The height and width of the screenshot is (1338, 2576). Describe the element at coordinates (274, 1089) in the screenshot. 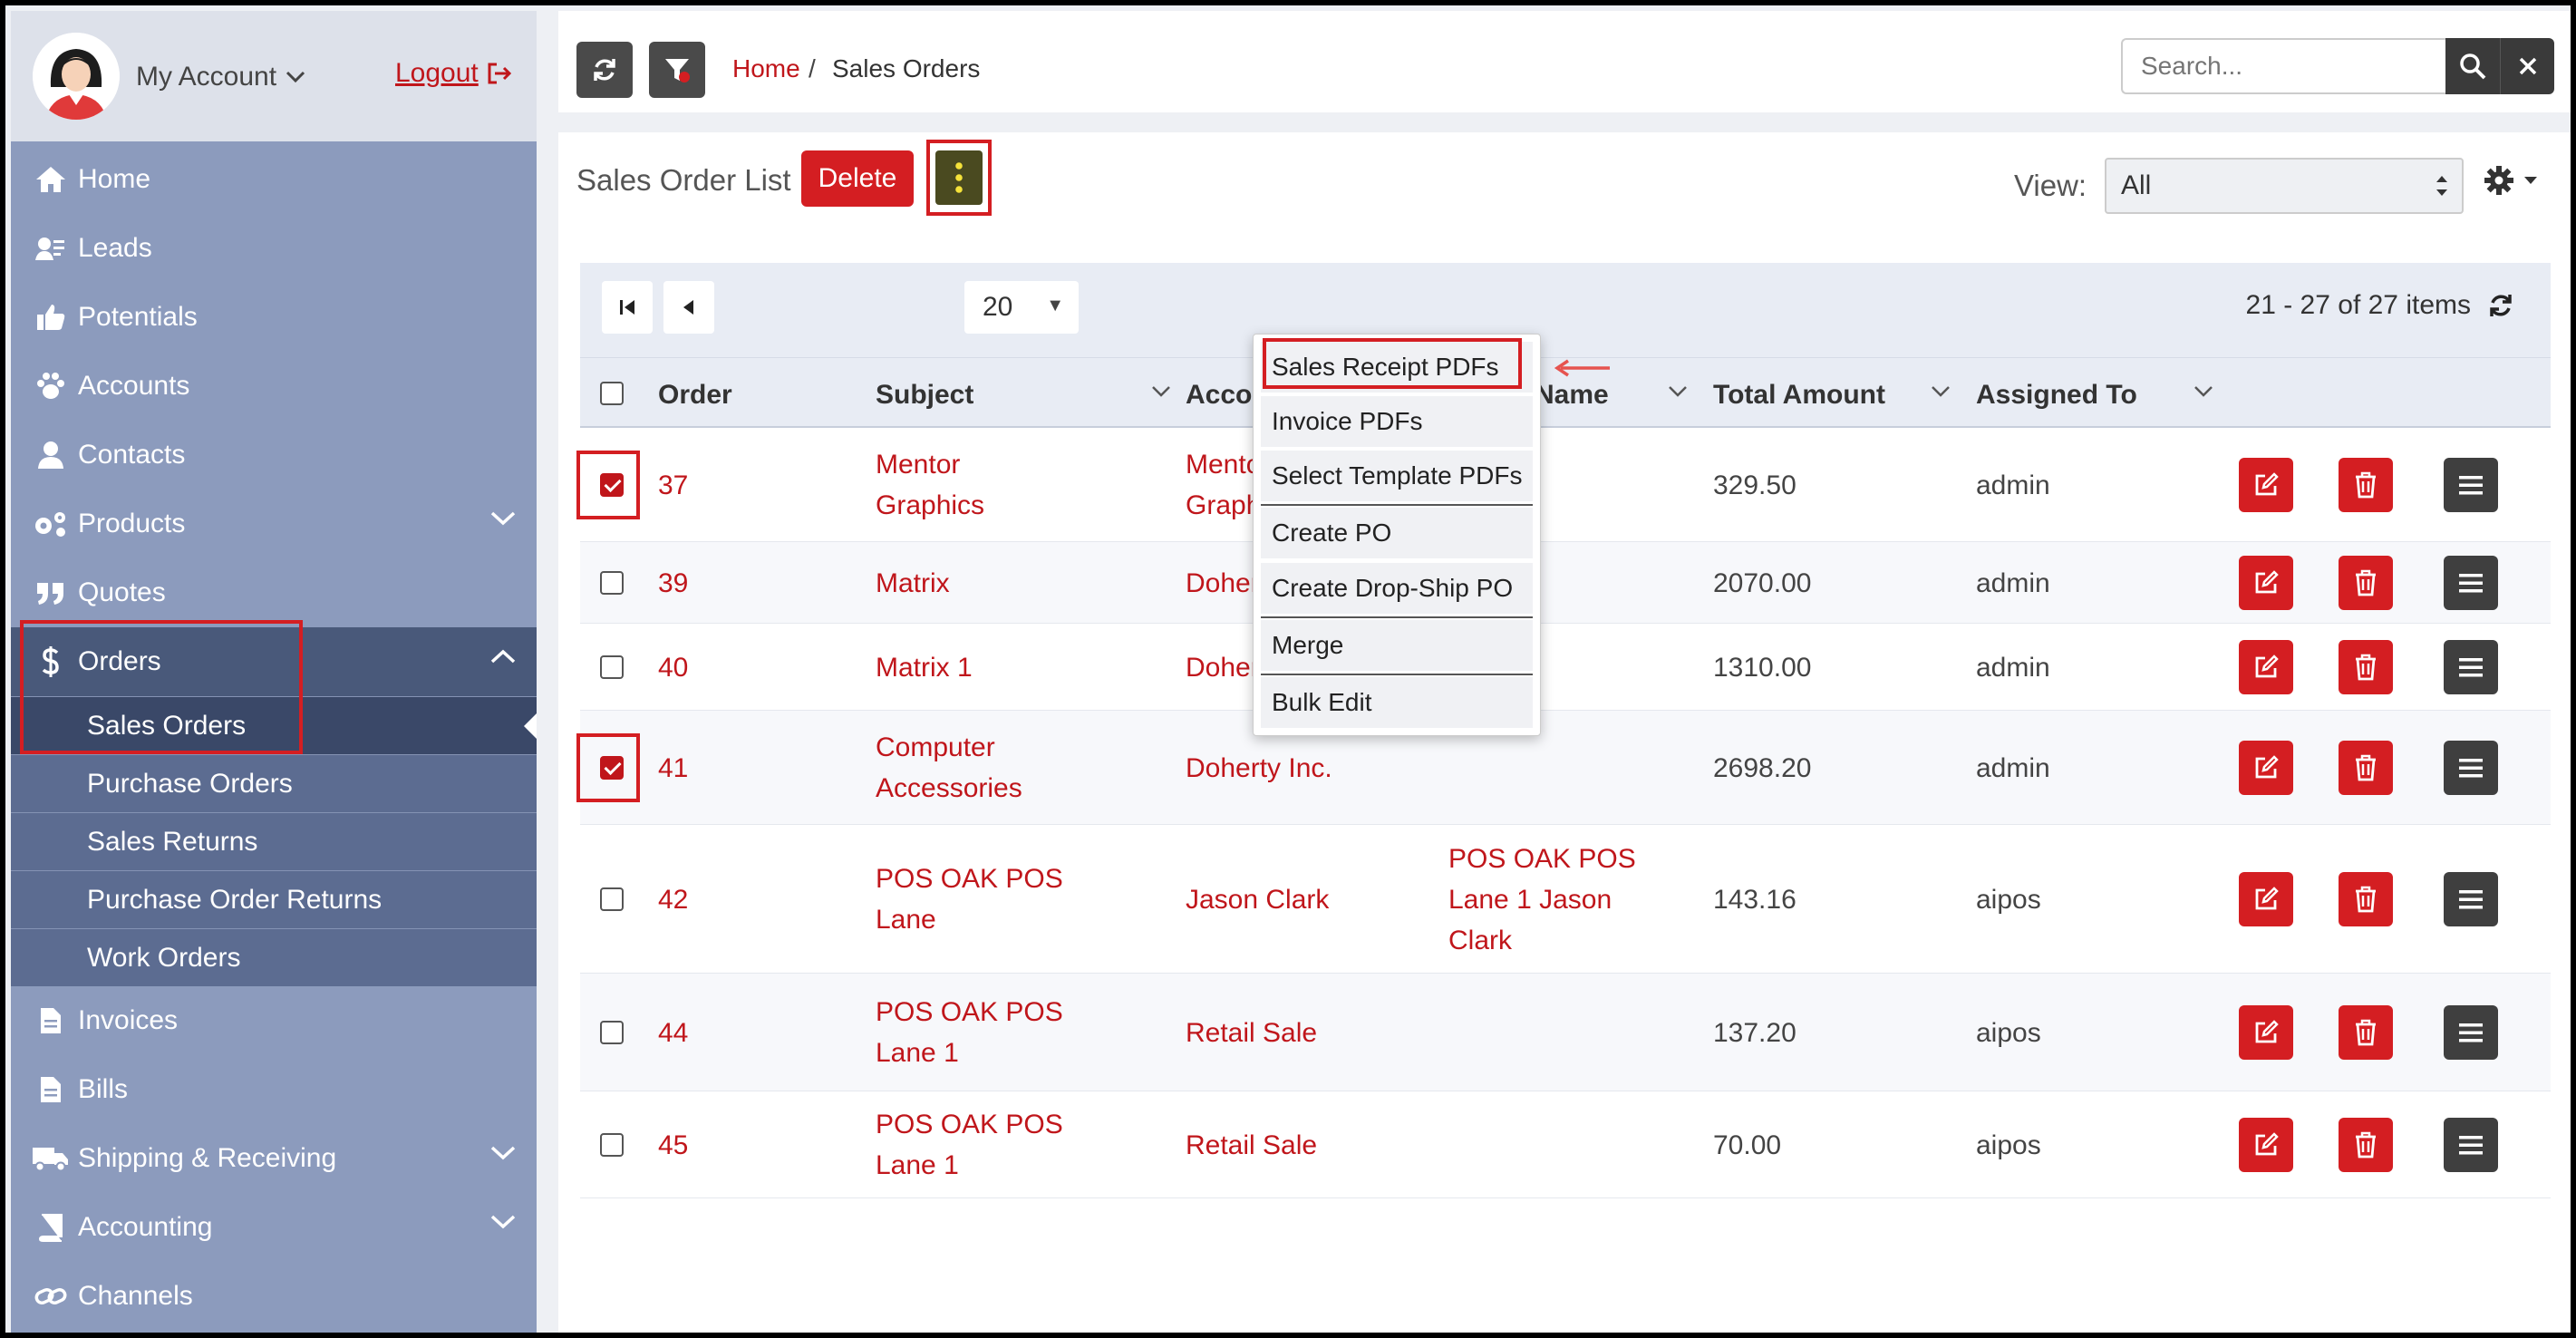

I see `sidebar-item-bills: Bills` at that location.